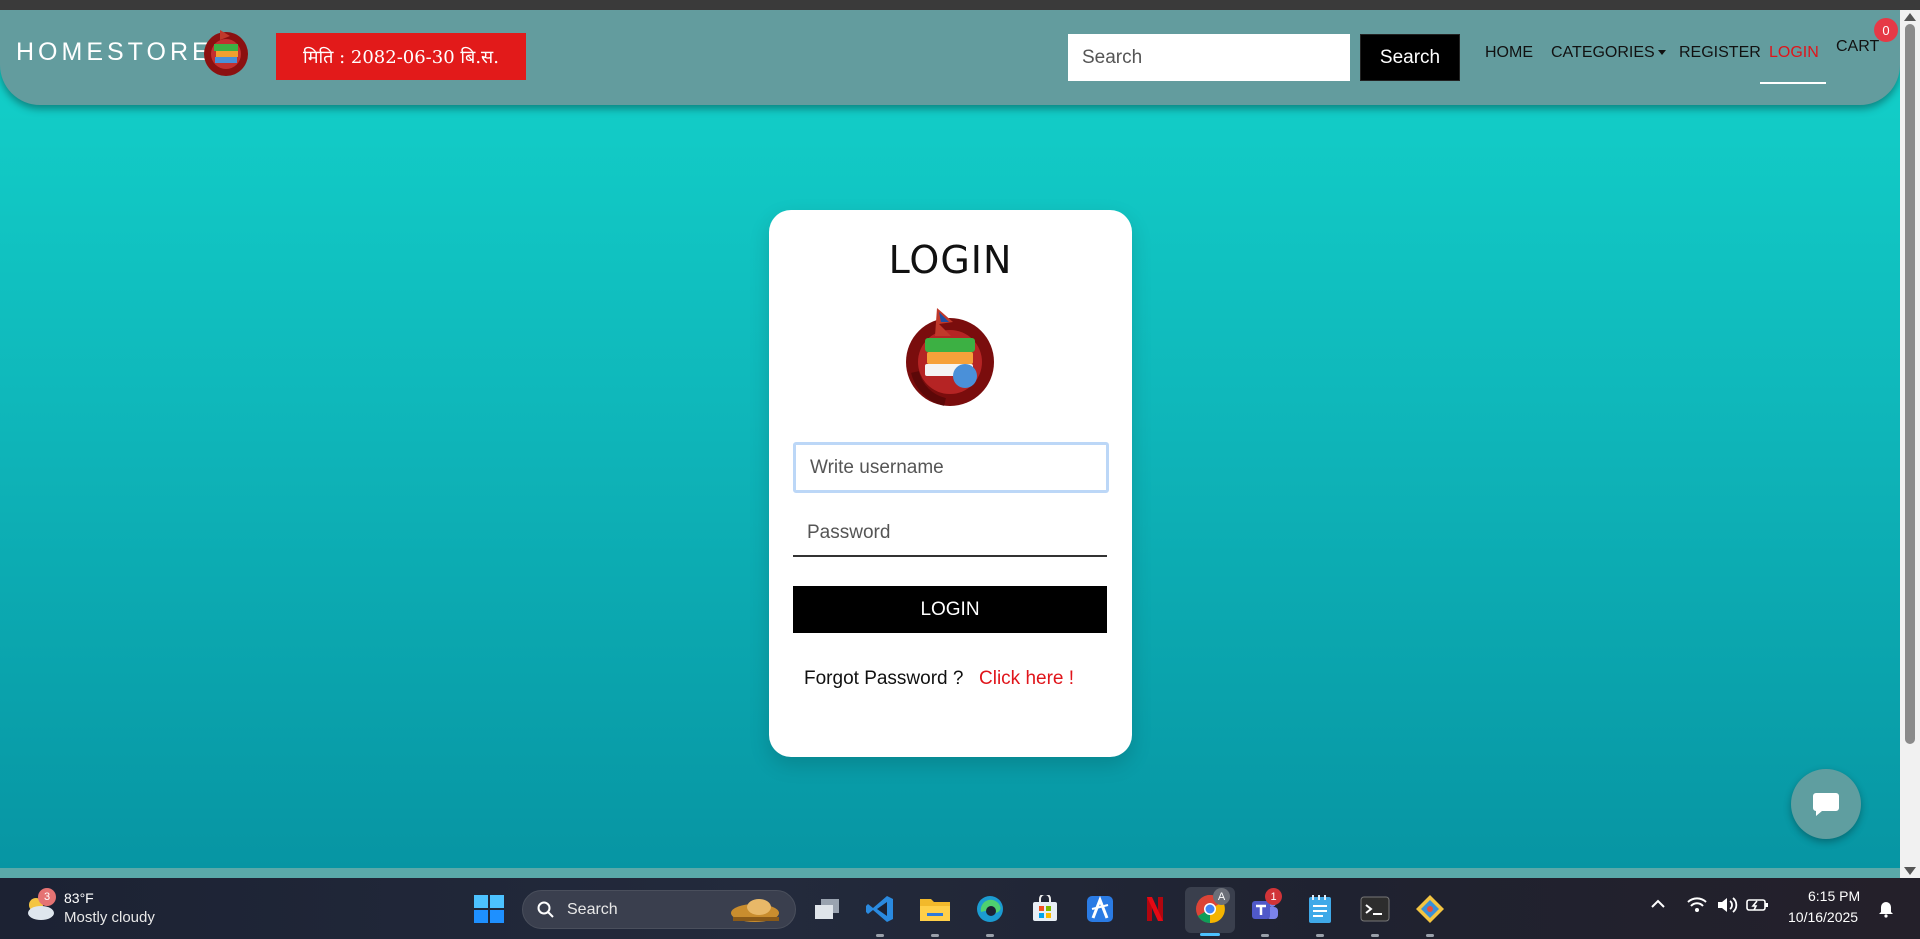 The height and width of the screenshot is (939, 1920). What do you see at coordinates (1375, 935) in the screenshot?
I see `terminal-running-indicator` at bounding box center [1375, 935].